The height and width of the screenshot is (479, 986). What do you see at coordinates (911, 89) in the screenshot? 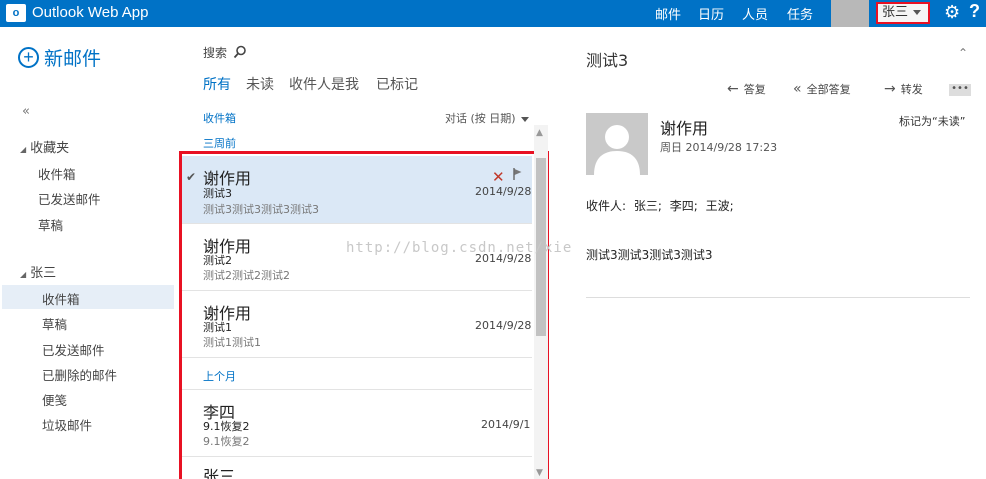
I see `forward-label: 转发` at bounding box center [911, 89].